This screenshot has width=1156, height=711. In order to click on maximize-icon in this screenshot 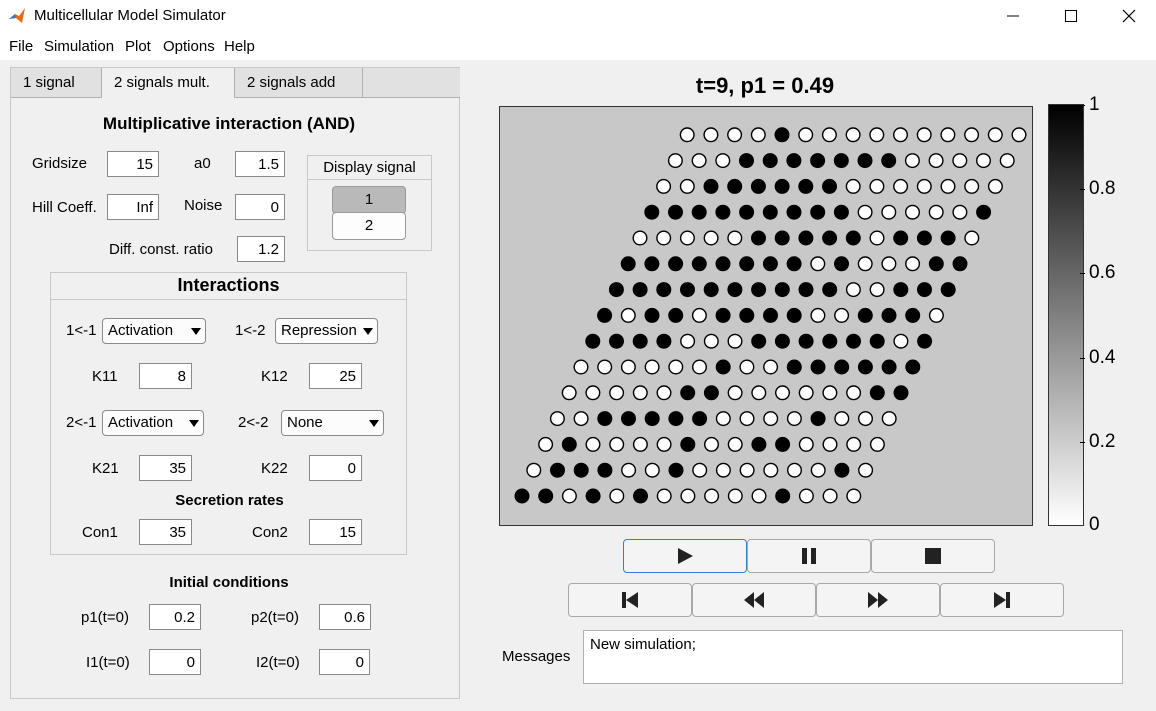, I will do `click(1071, 16)`.